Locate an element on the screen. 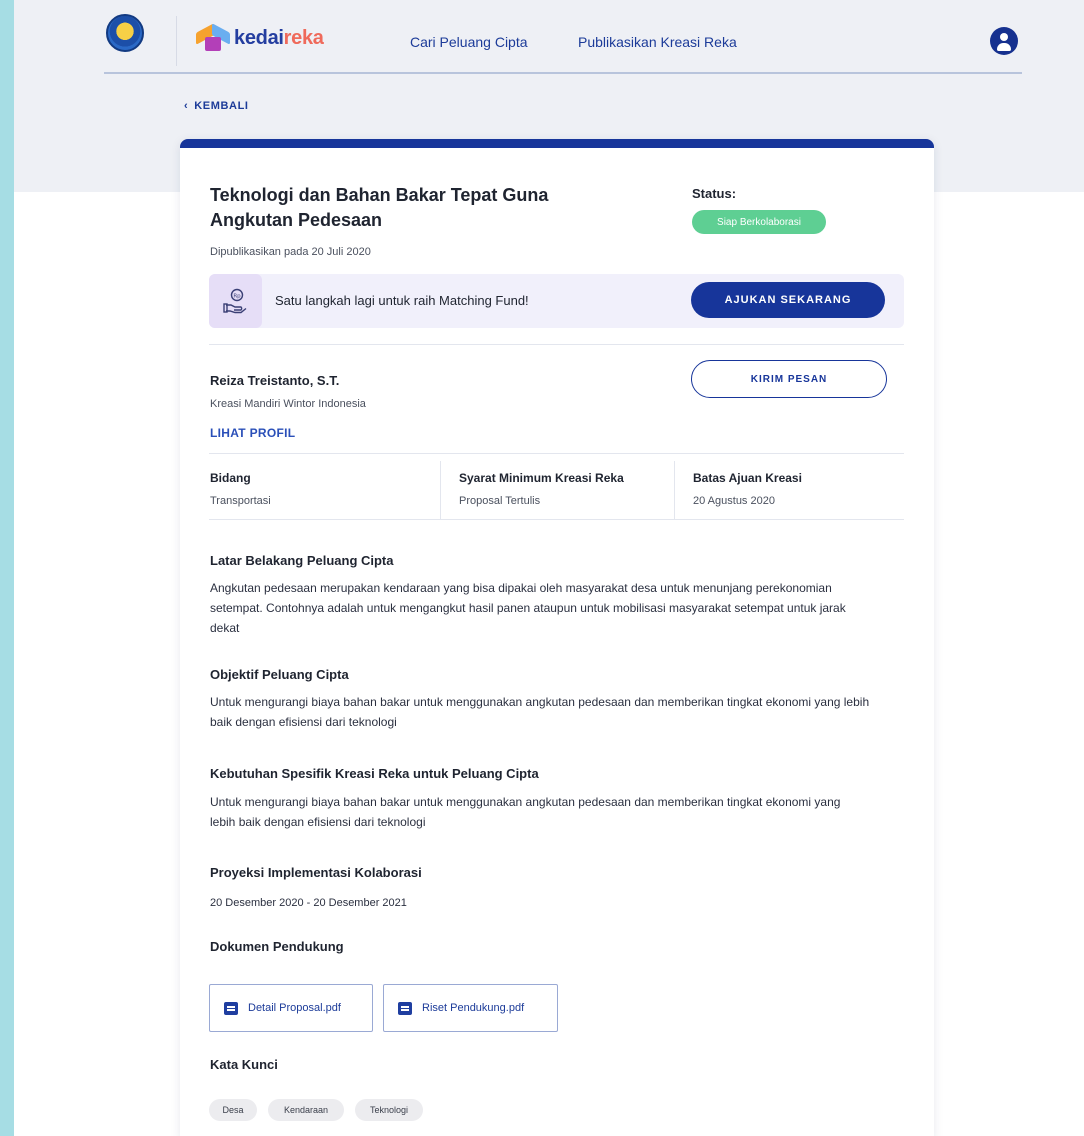 The height and width of the screenshot is (1136, 1084). info-bidang: Bidang Transportasi is located at coordinates (240, 500).